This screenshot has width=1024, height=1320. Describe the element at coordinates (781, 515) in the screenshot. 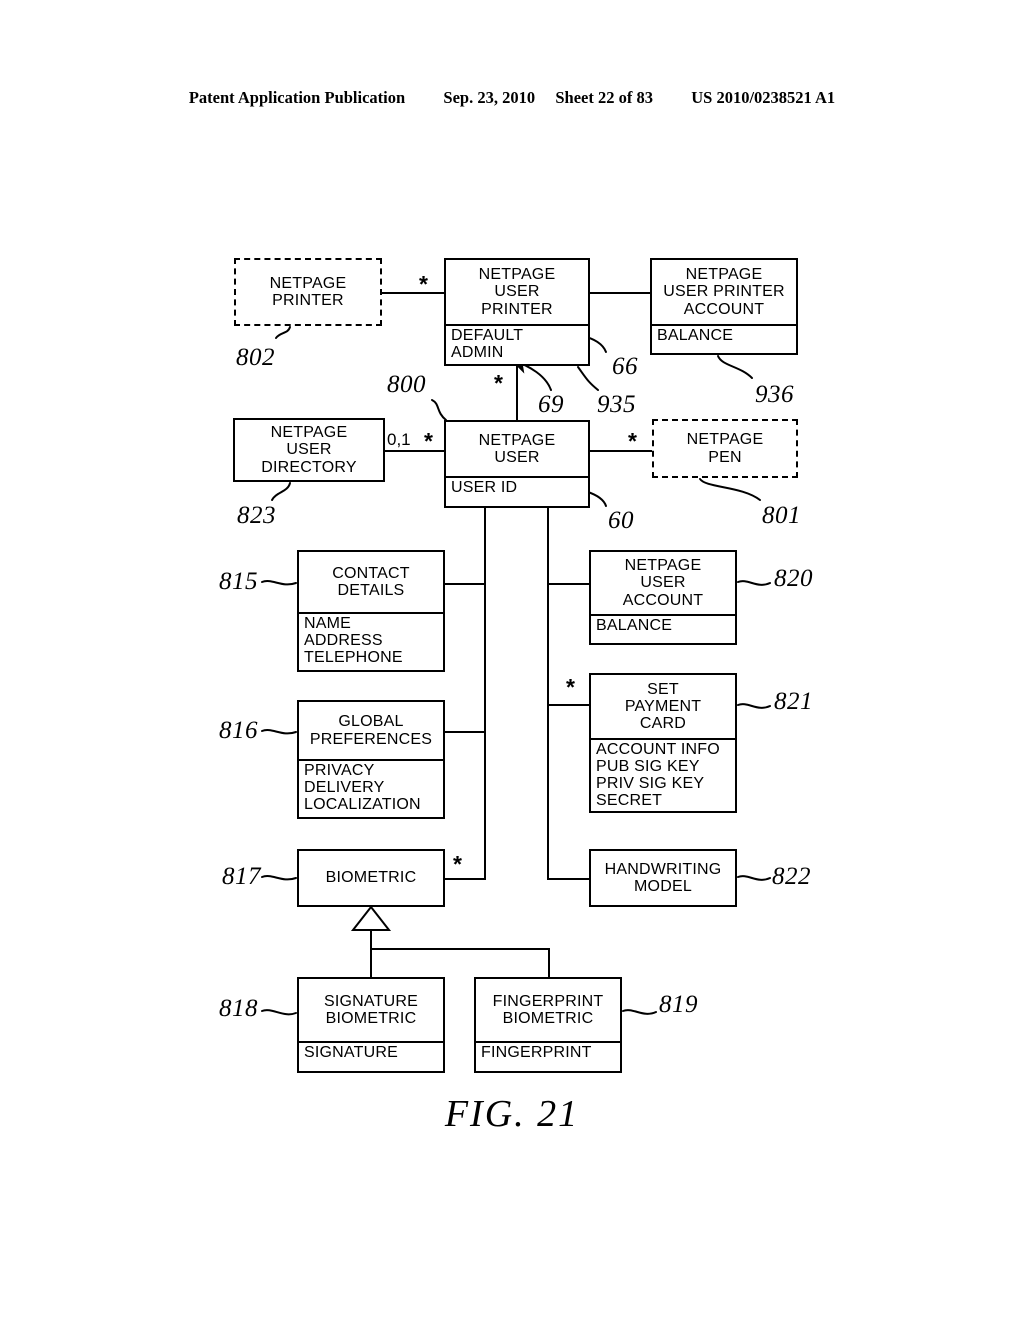

I see `ref-label-netpage-pen: 801` at that location.